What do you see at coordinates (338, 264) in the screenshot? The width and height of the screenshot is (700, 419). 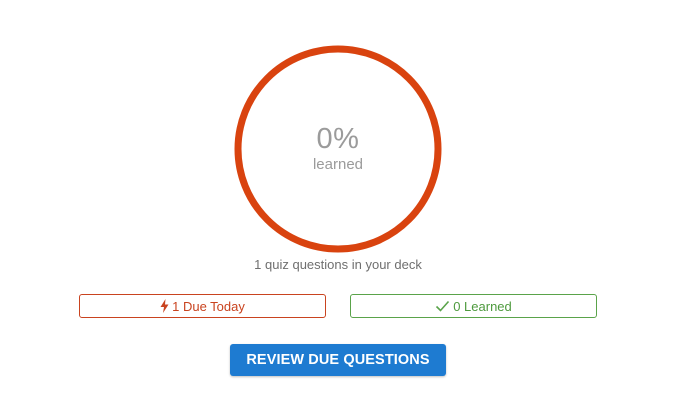 I see `deck-question-count: 1 quiz questions in your deck` at bounding box center [338, 264].